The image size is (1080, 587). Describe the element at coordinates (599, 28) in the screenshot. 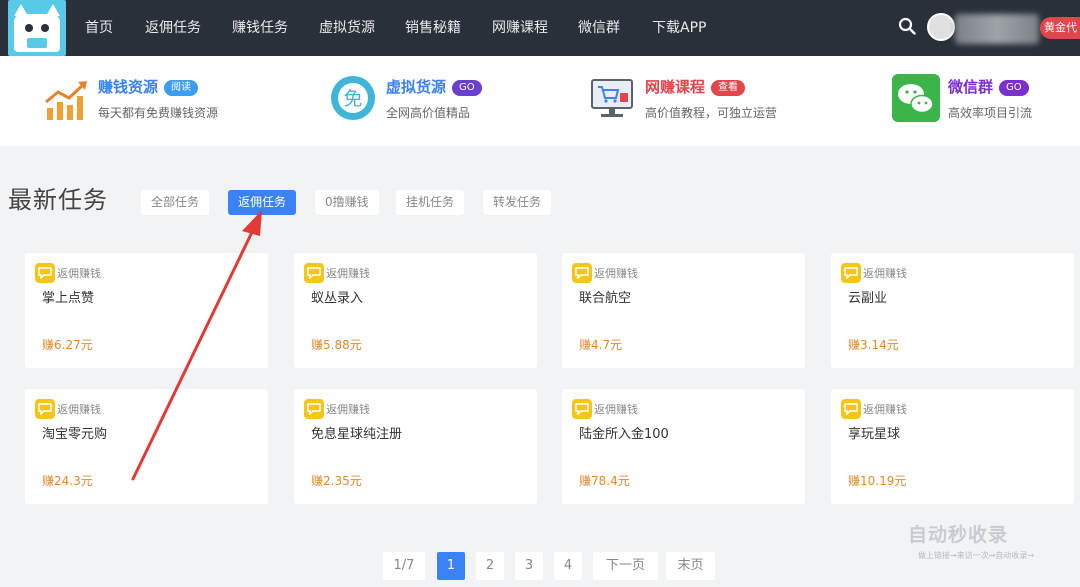

I see `nav-item-wechat-group: 微信群` at that location.